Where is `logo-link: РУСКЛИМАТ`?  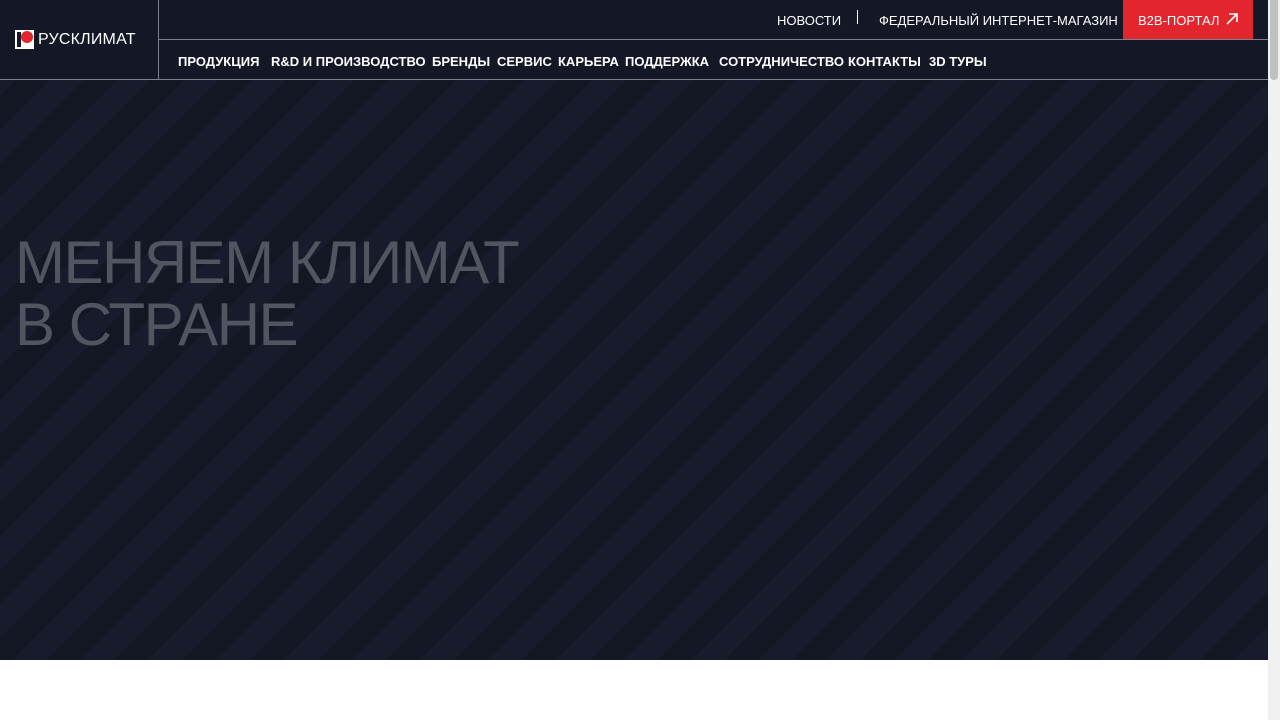
logo-link: РУСКЛИМАТ is located at coordinates (79, 40).